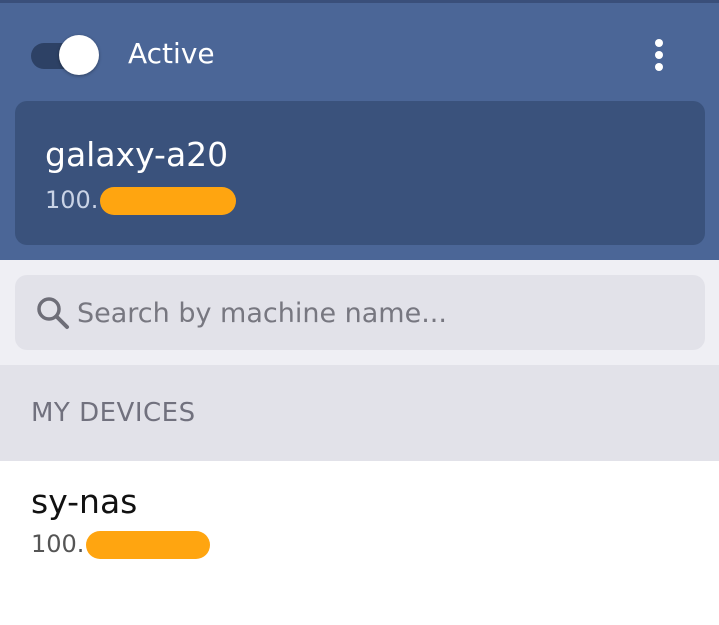 The height and width of the screenshot is (625, 719). I want to click on device-ip: 100., so click(121, 544).